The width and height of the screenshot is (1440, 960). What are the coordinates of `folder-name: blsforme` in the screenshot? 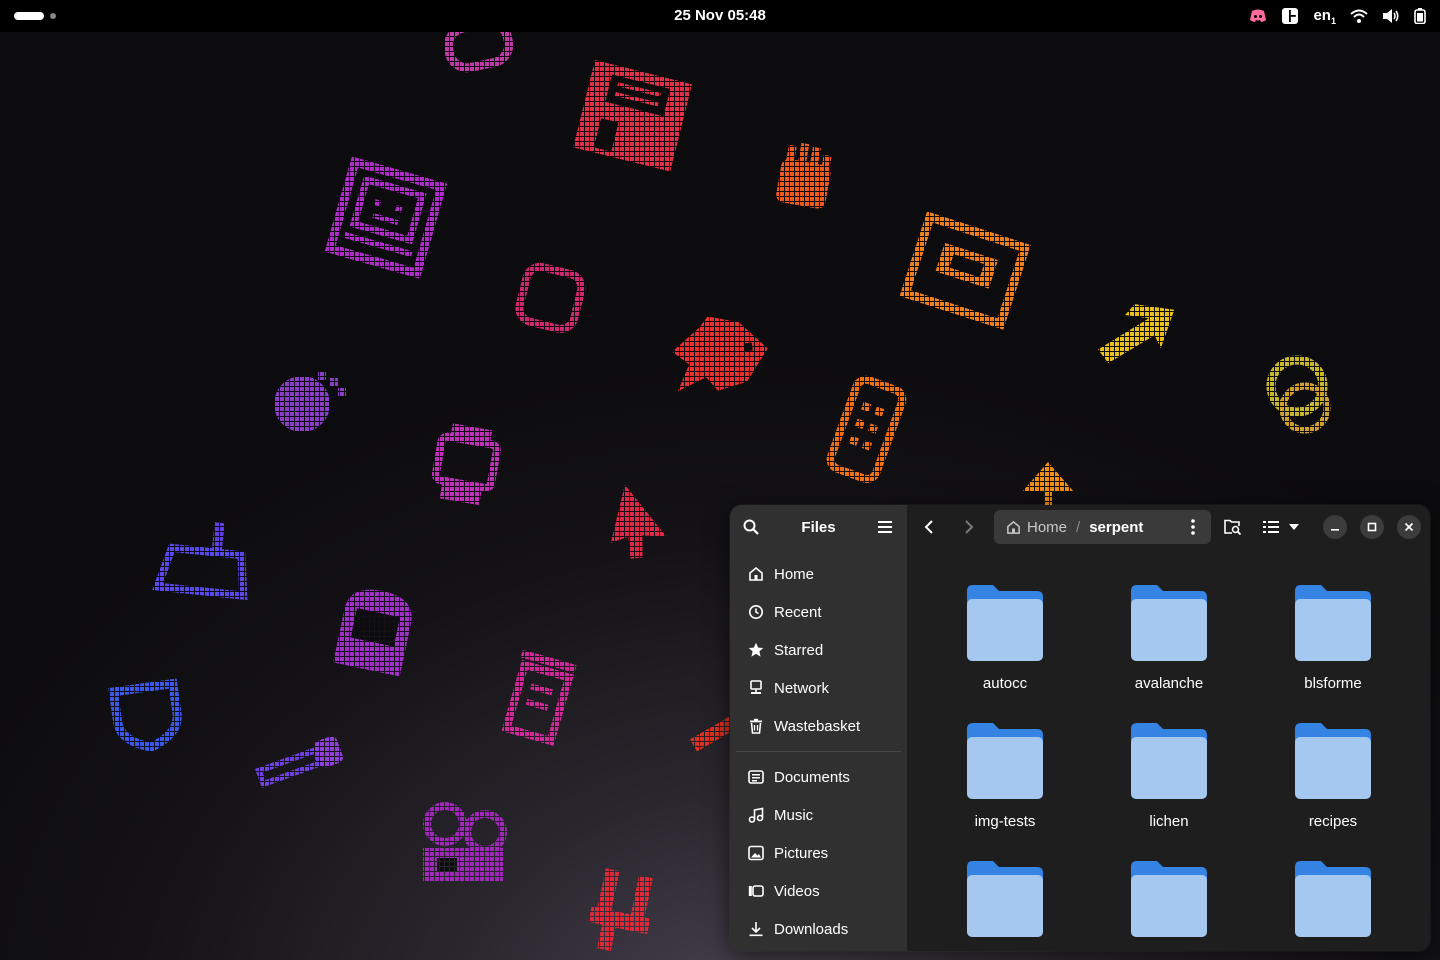 It's located at (1333, 683).